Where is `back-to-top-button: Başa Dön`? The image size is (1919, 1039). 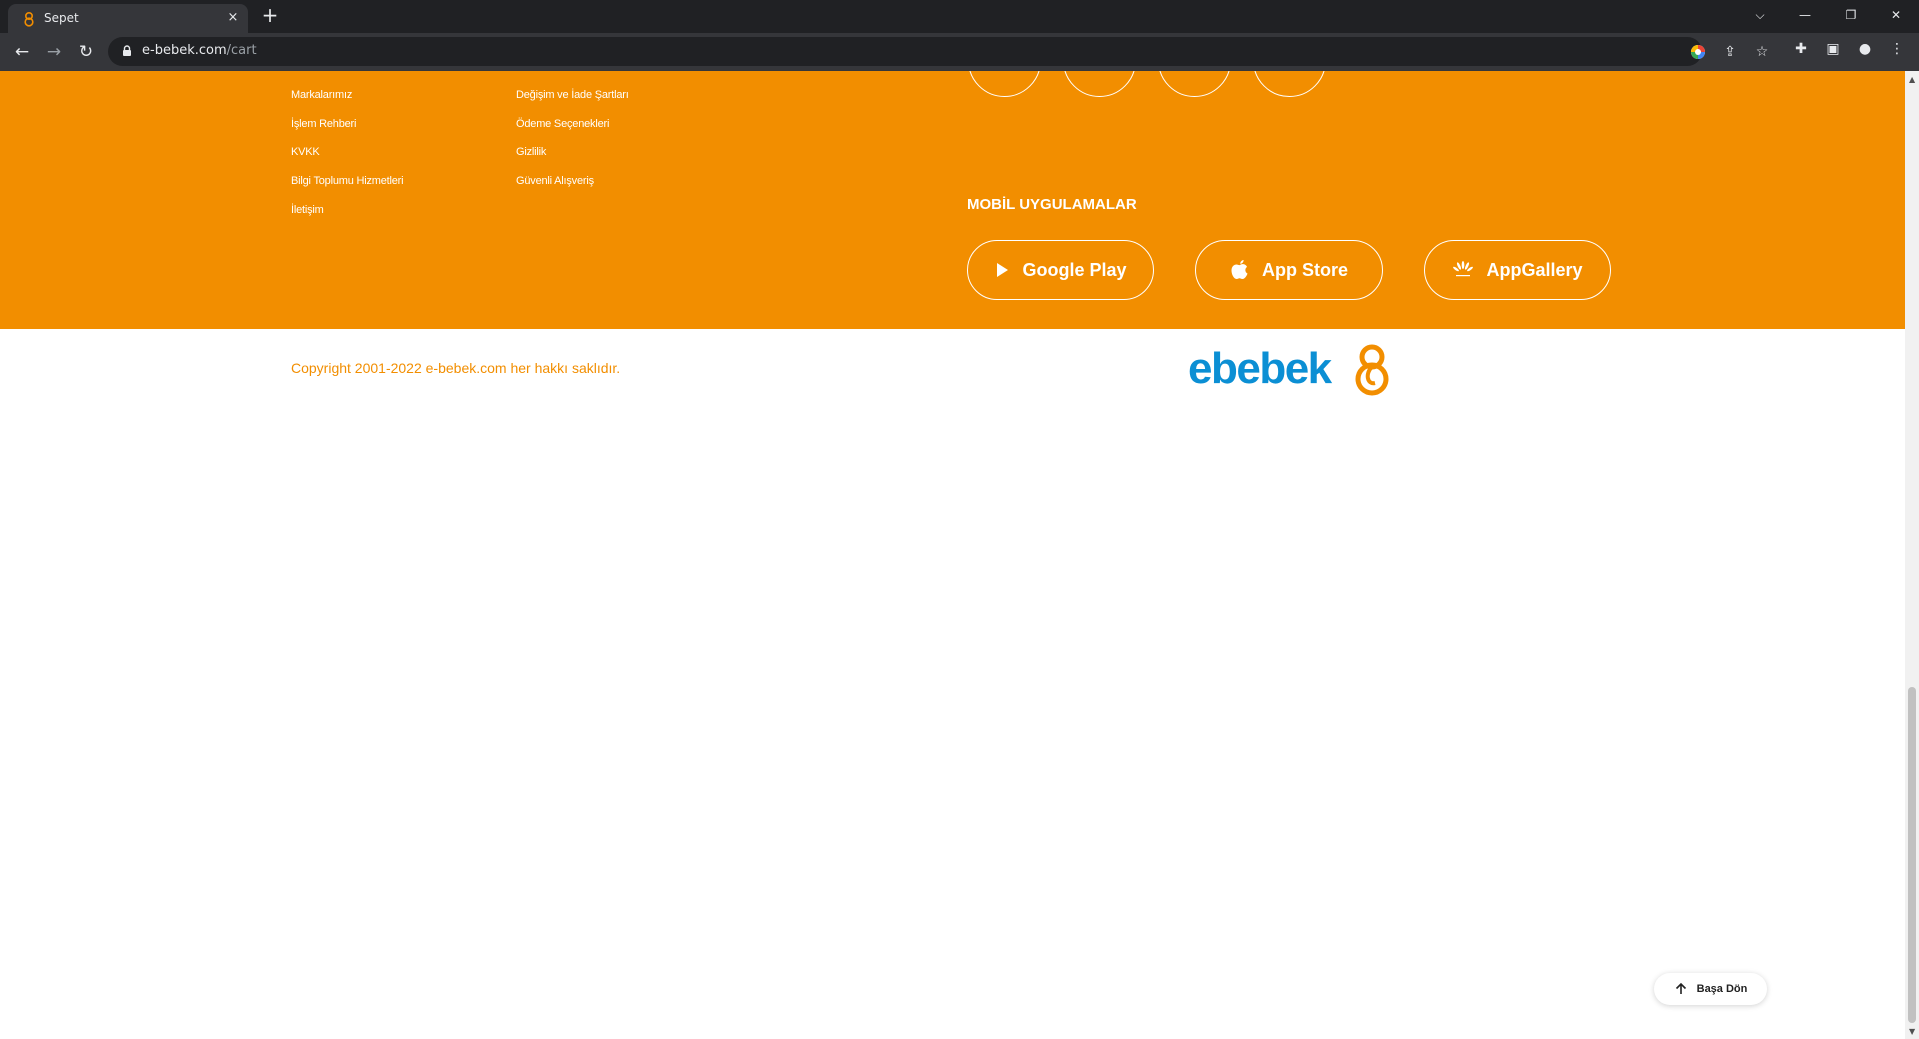
back-to-top-button: Başa Dön is located at coordinates (1710, 989).